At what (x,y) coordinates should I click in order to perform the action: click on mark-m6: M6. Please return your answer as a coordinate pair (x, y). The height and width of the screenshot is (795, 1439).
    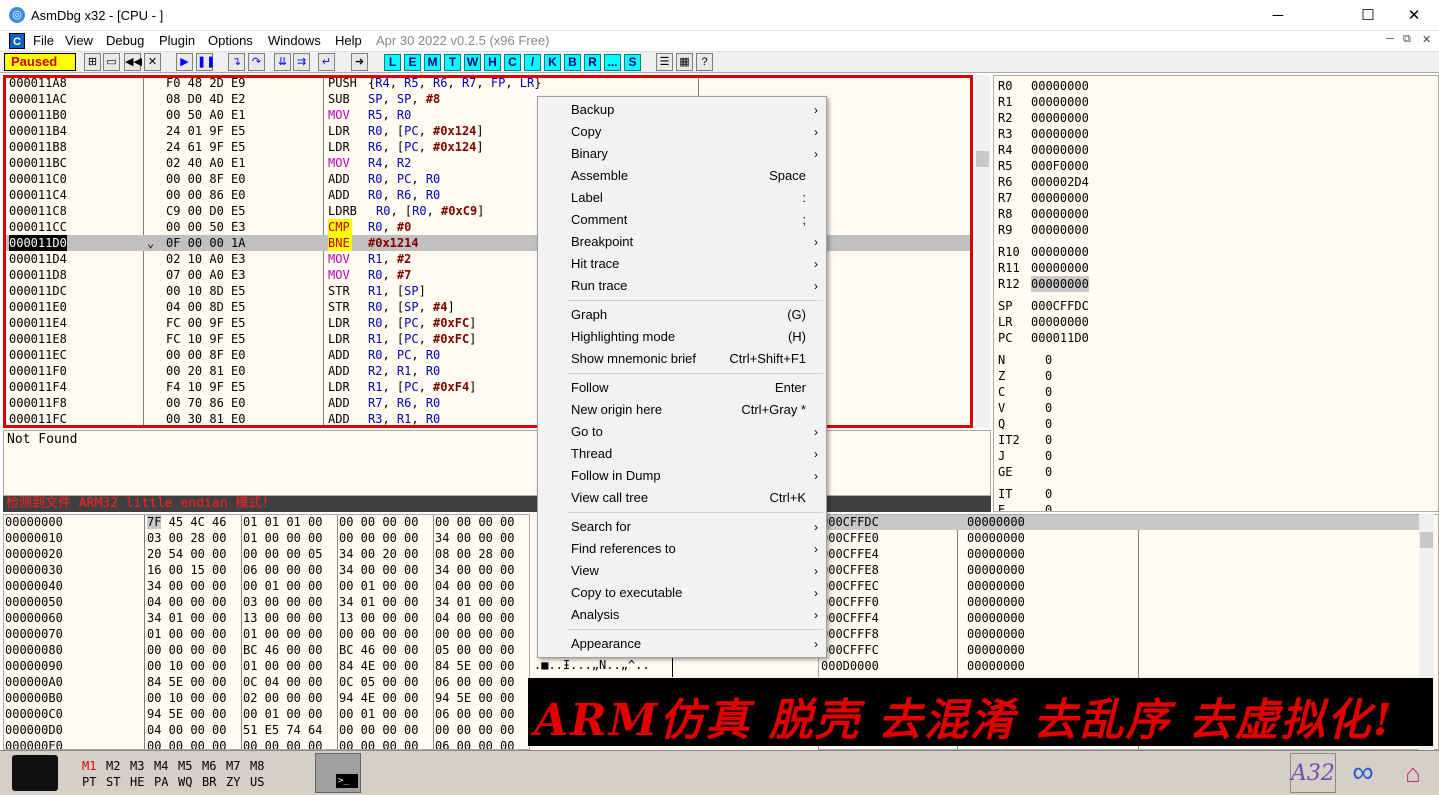
    Looking at the image, I should click on (209, 766).